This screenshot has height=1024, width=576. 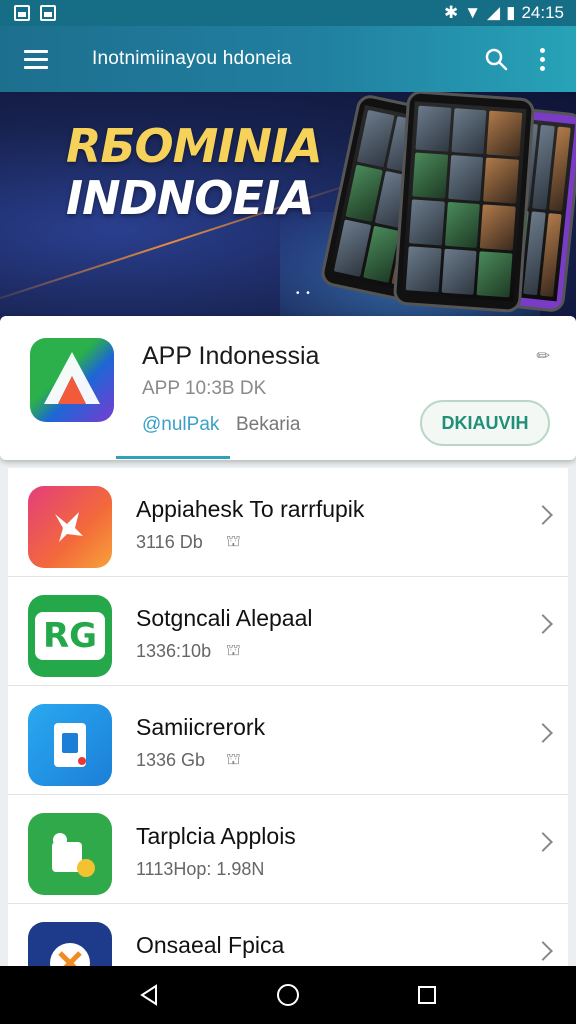 I want to click on home-icon, so click(x=288, y=995).